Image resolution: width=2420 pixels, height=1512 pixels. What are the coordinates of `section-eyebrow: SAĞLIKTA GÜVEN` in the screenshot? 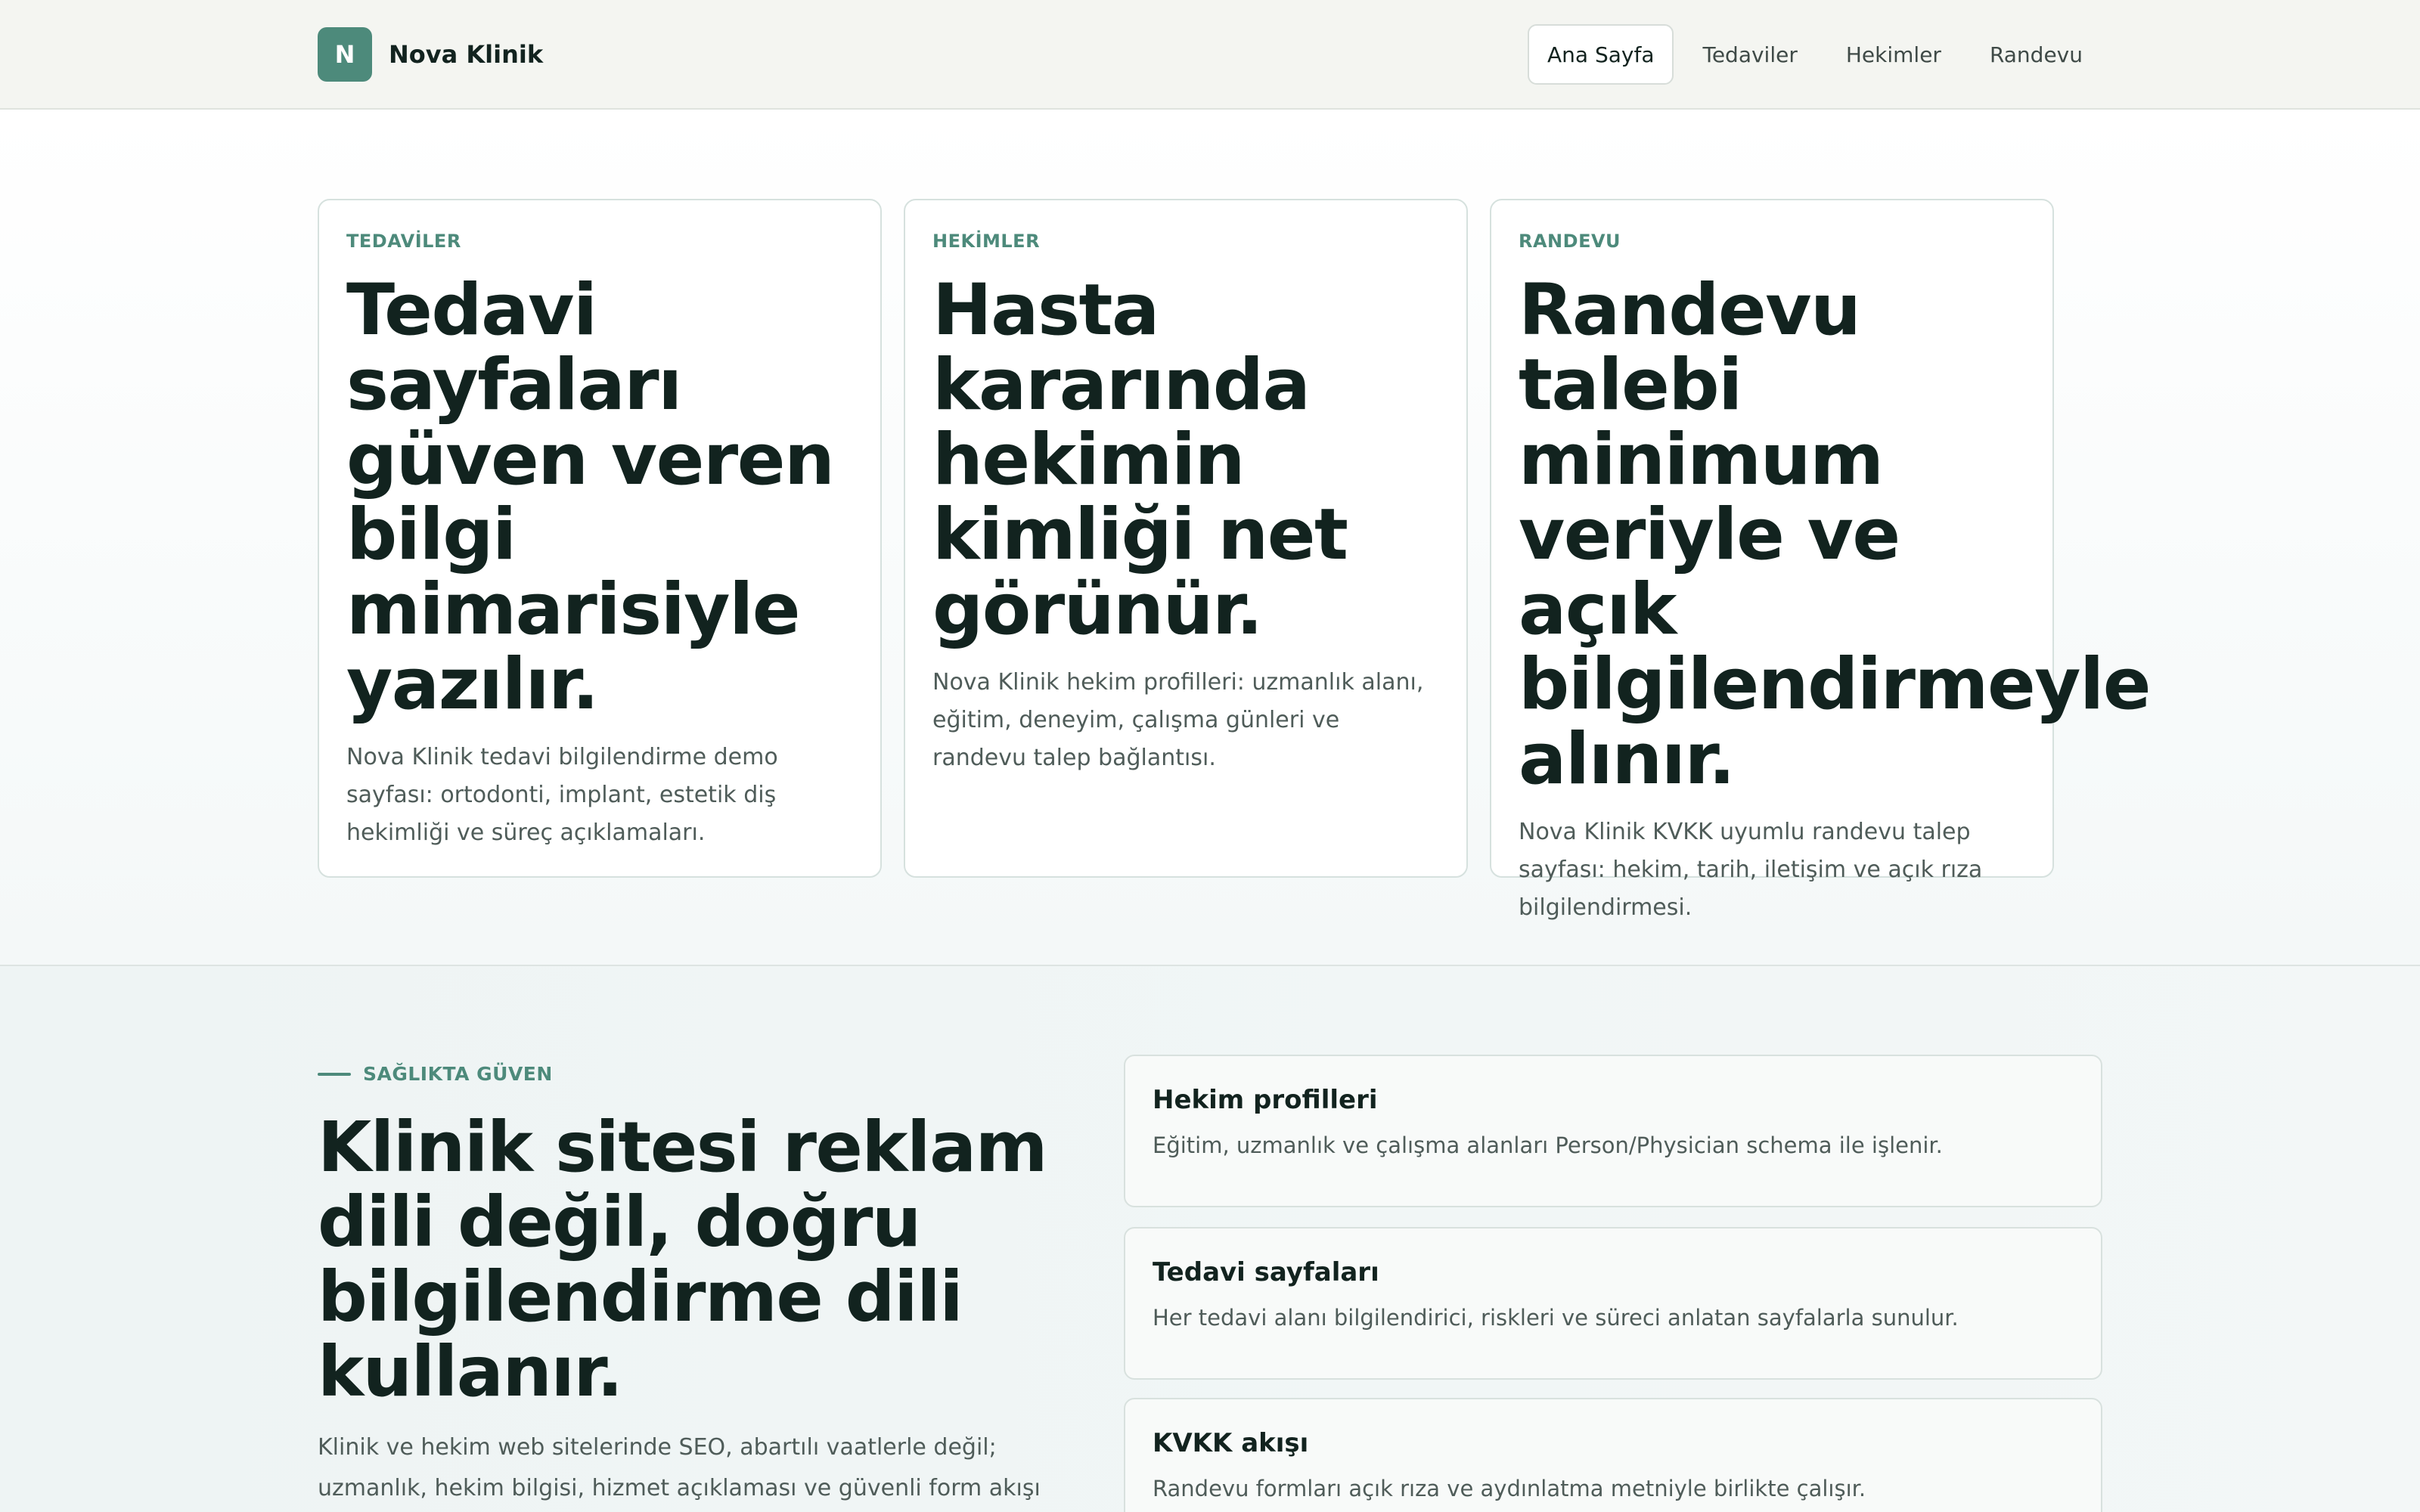 It's located at (435, 1074).